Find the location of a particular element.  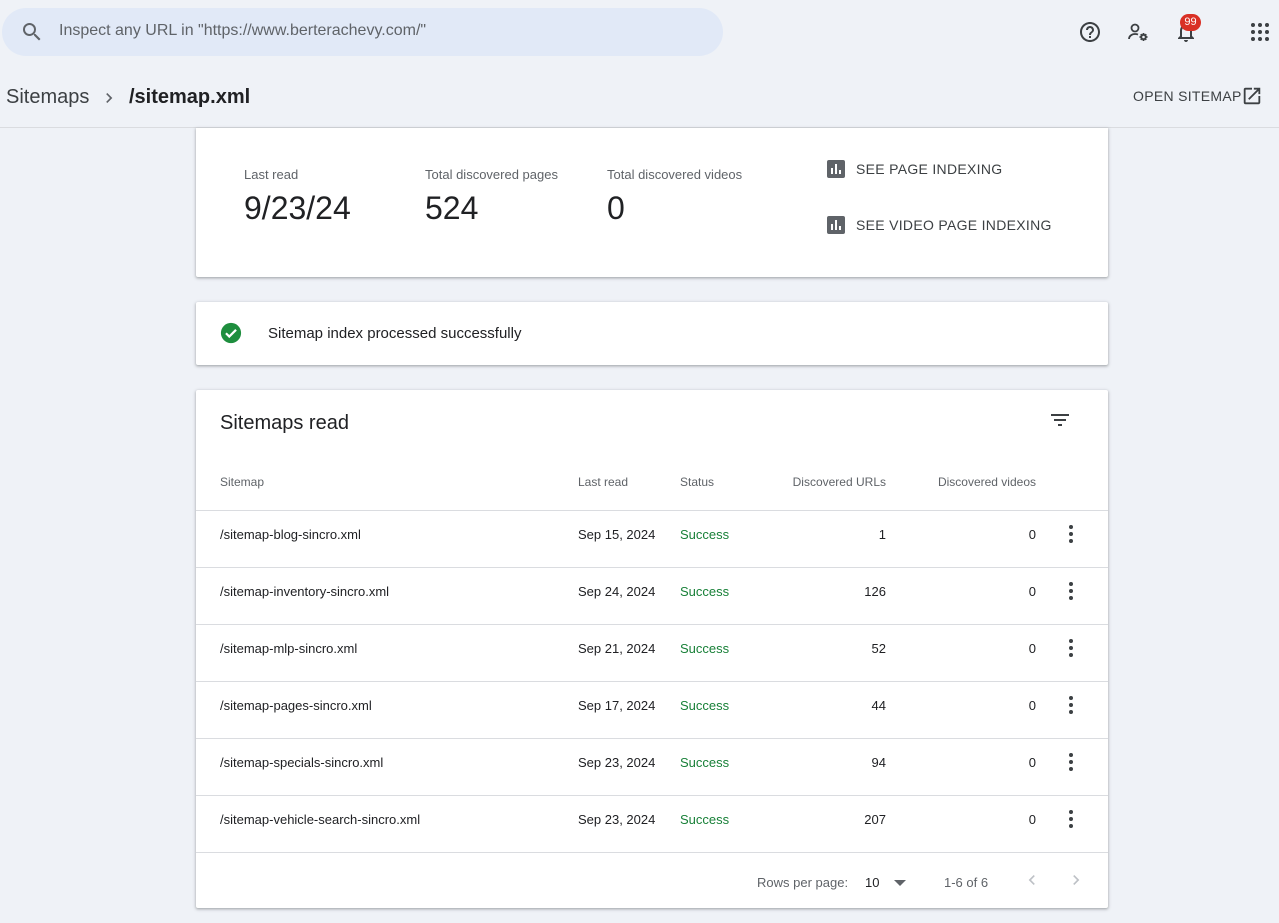

see-page-indexing-button: SEE PAGE INDEXING is located at coordinates (914, 169).